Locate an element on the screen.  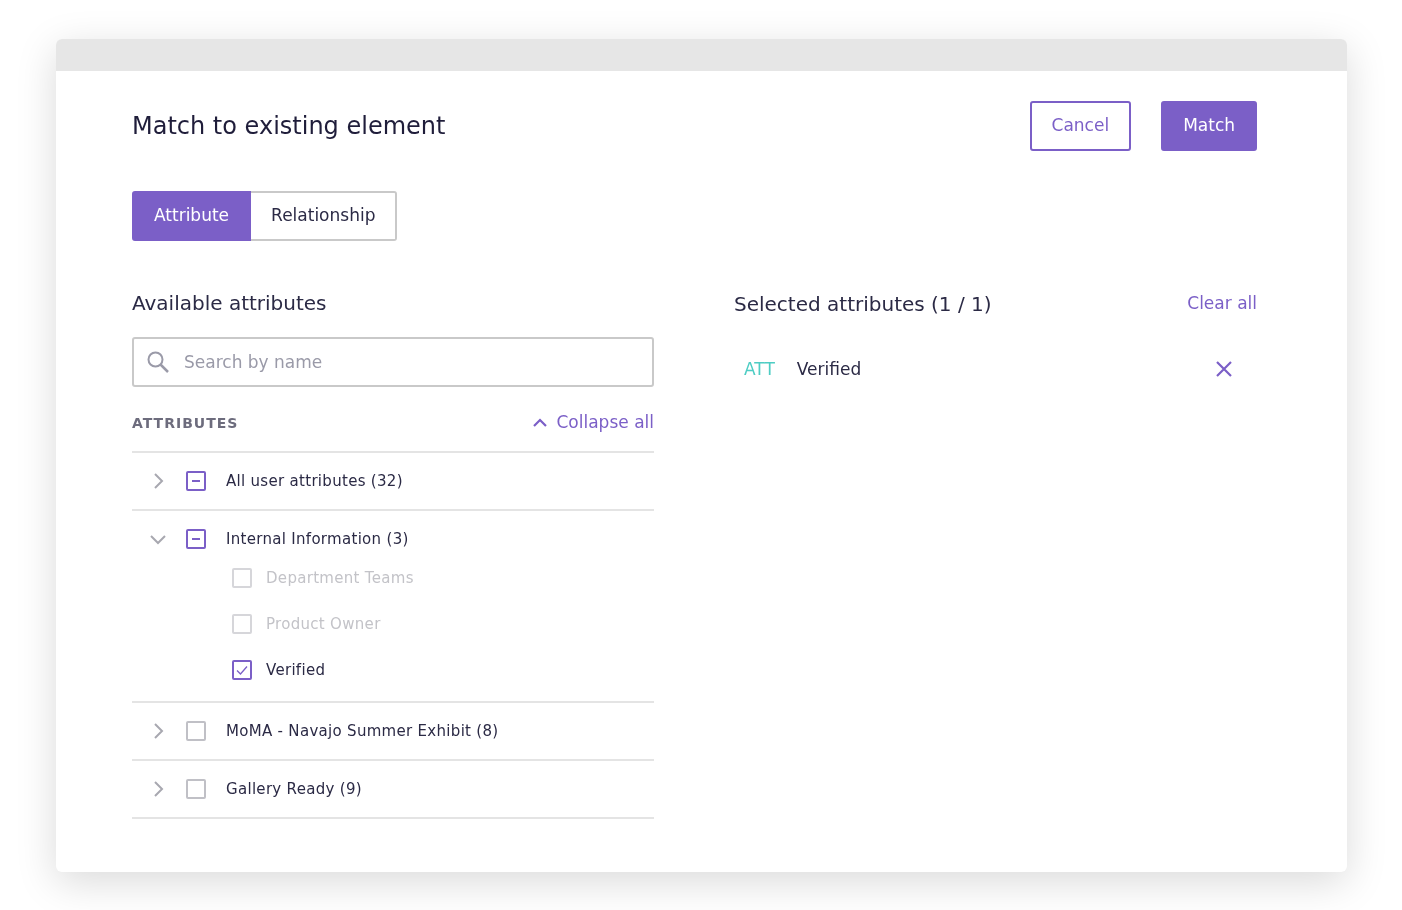
group-label: Gallery Ready (9) is located at coordinates (294, 789).